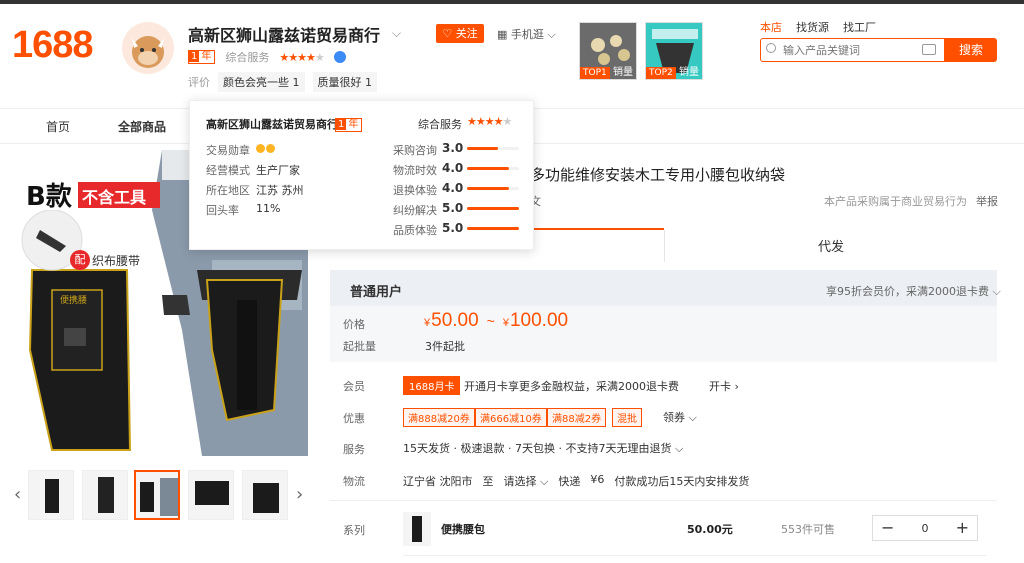 The height and width of the screenshot is (563, 1024). What do you see at coordinates (658, 175) in the screenshot?
I see `product-title: 多功能维修安装木工专用小腰包收纳袋` at bounding box center [658, 175].